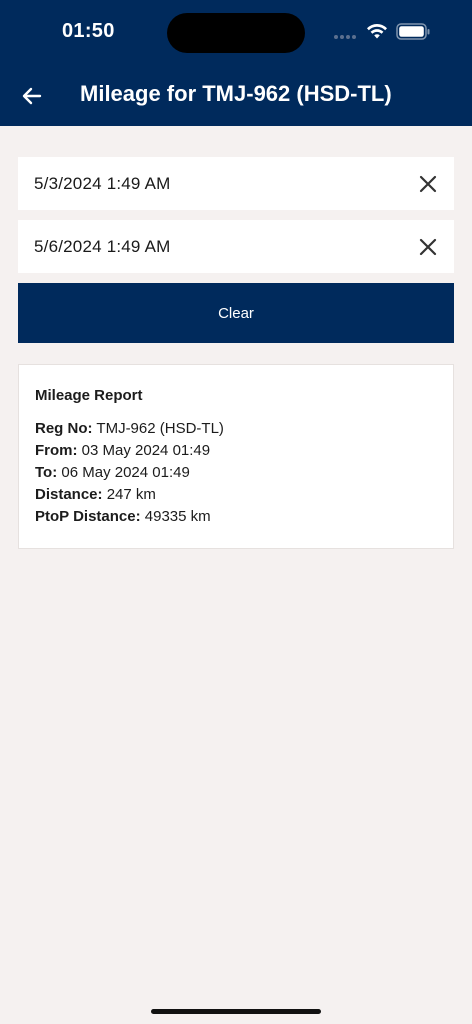  Describe the element at coordinates (236, 1011) in the screenshot. I see `home-indicator` at that location.